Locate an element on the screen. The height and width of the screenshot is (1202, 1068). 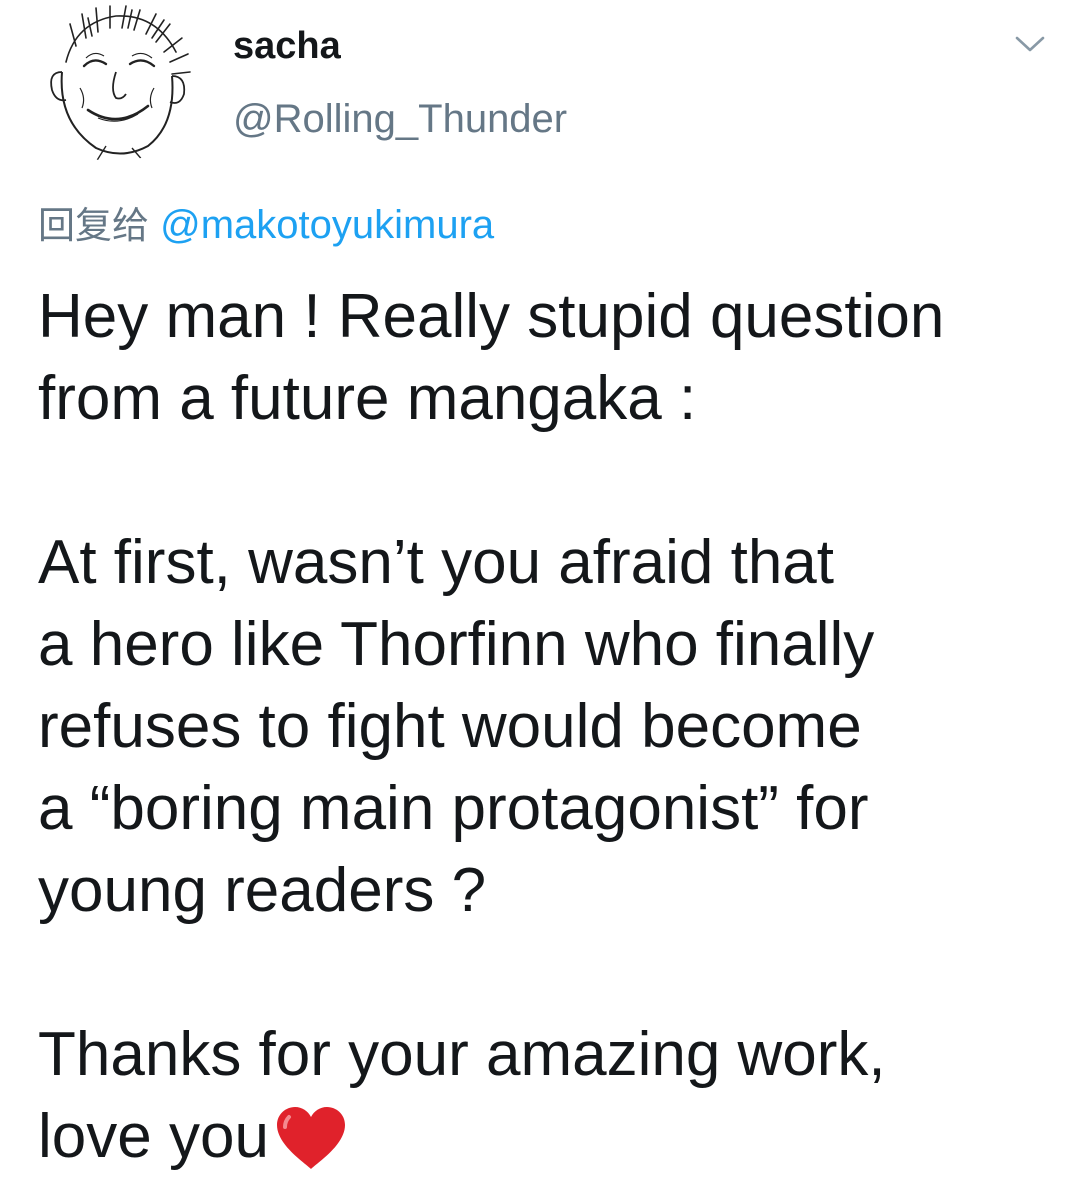
reply-mention-link: @makotoyukimura is located at coordinates (327, 225).